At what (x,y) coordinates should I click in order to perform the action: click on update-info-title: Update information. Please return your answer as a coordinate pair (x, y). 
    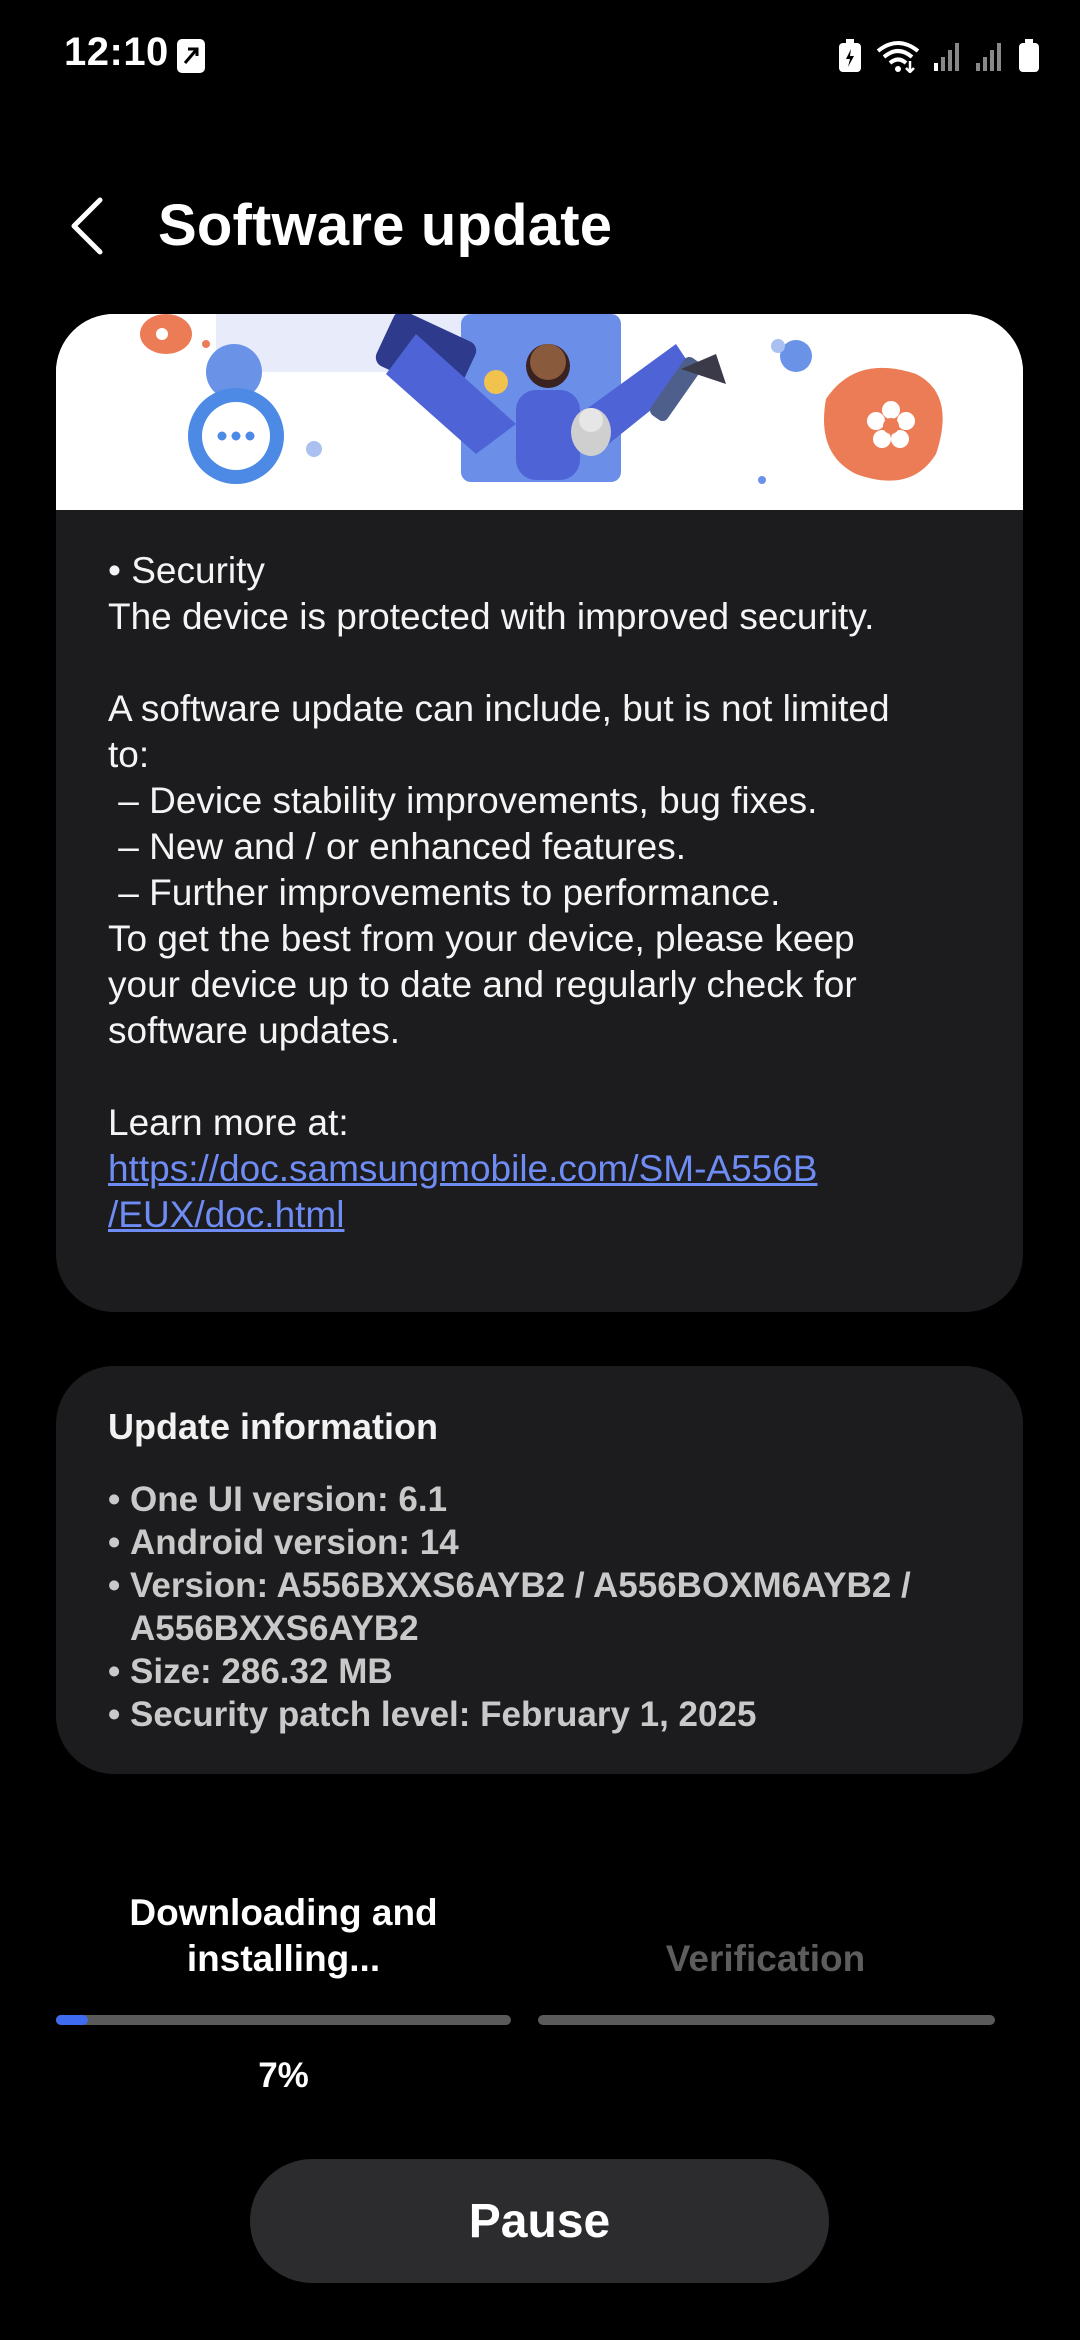
    Looking at the image, I should click on (273, 1426).